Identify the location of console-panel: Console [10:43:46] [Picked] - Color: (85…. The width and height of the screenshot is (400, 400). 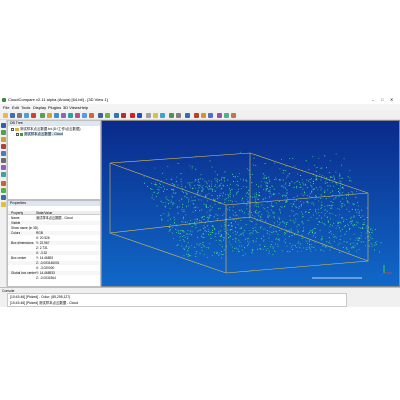
(200, 297).